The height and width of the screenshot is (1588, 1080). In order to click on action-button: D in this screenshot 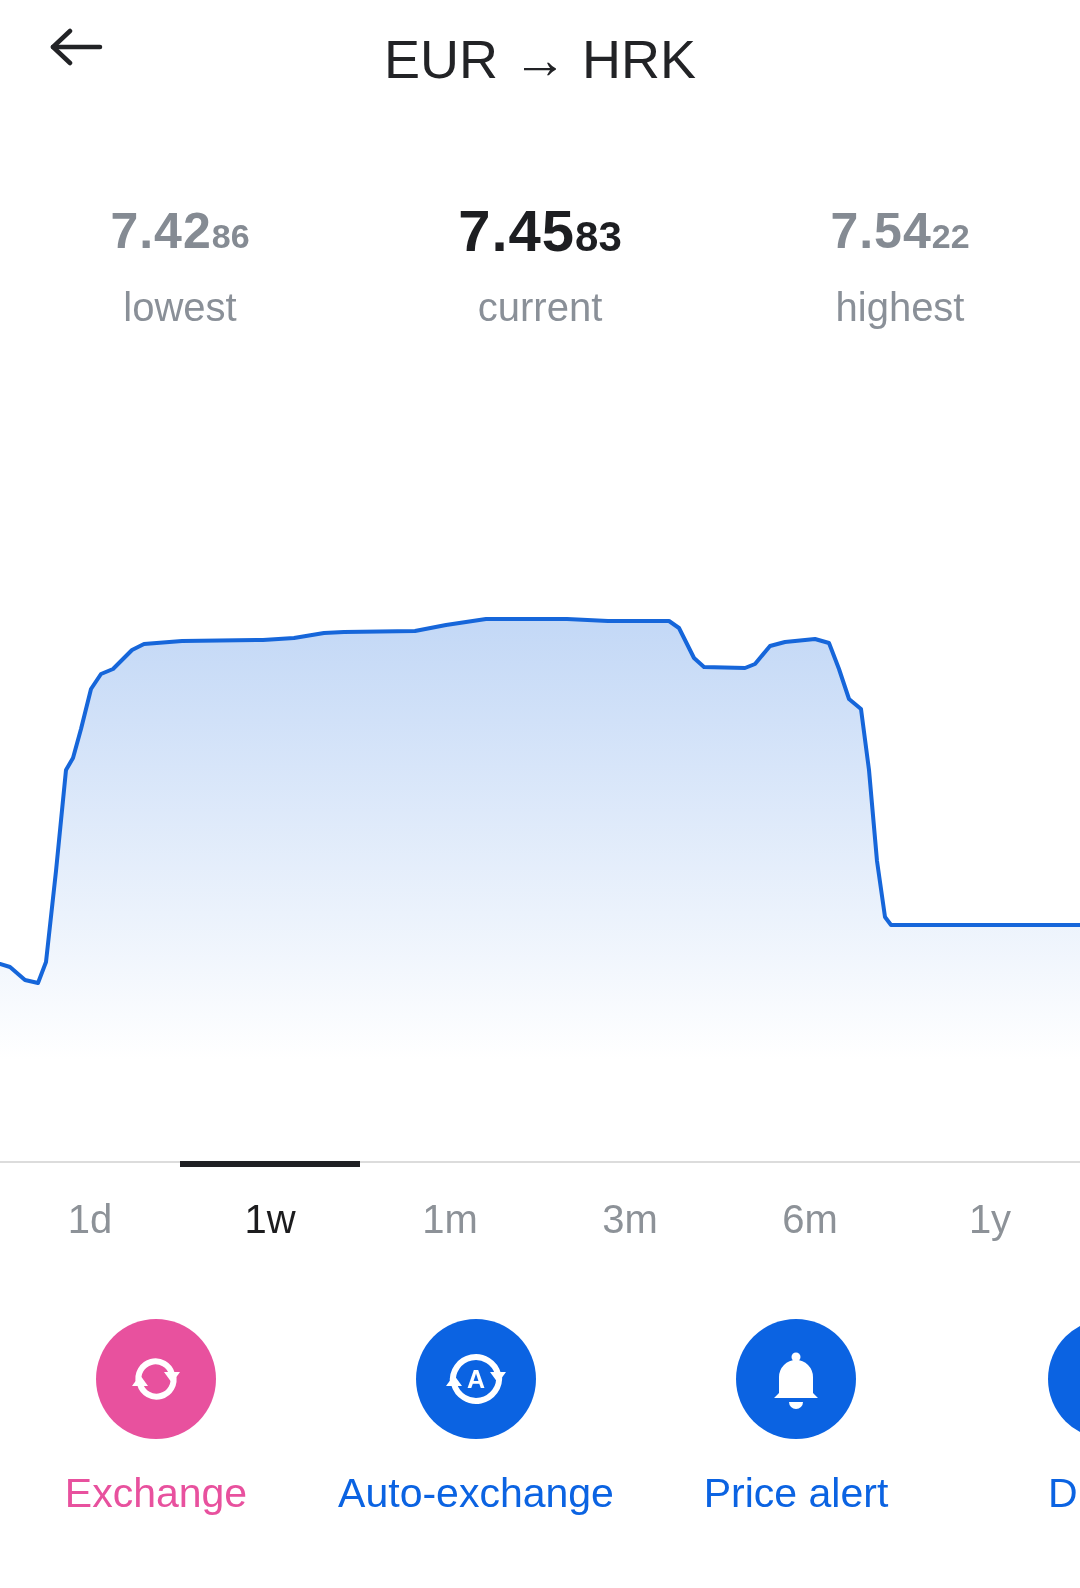, I will do `click(1020, 1418)`.